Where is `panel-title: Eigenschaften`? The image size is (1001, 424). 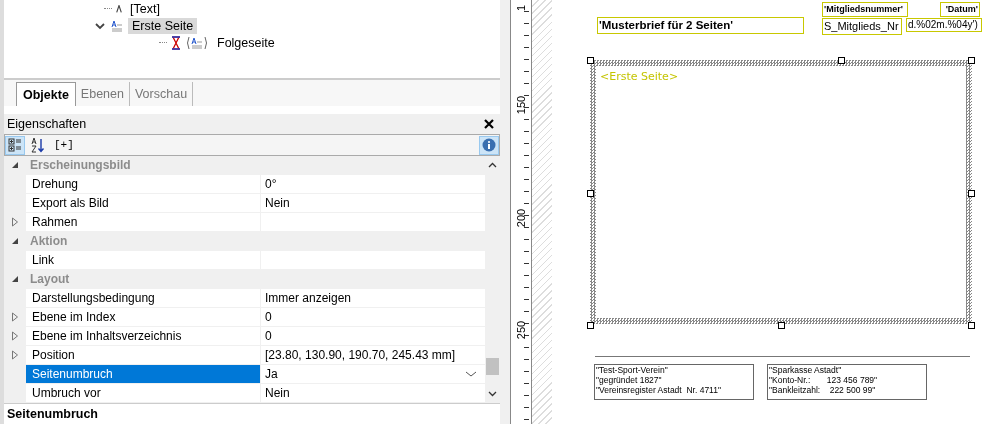 panel-title: Eigenschaften is located at coordinates (47, 124).